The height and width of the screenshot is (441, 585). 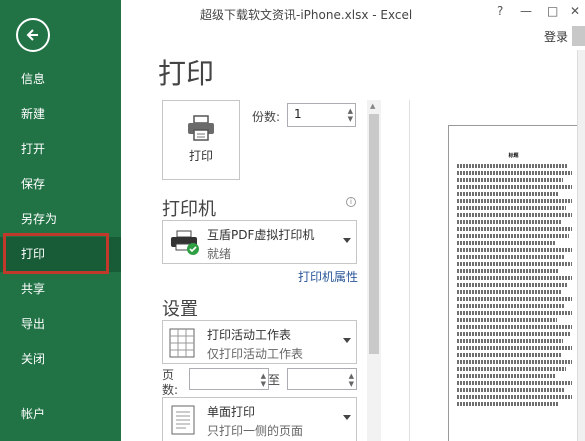 I want to click on nav-account: 帐户, so click(x=60, y=414).